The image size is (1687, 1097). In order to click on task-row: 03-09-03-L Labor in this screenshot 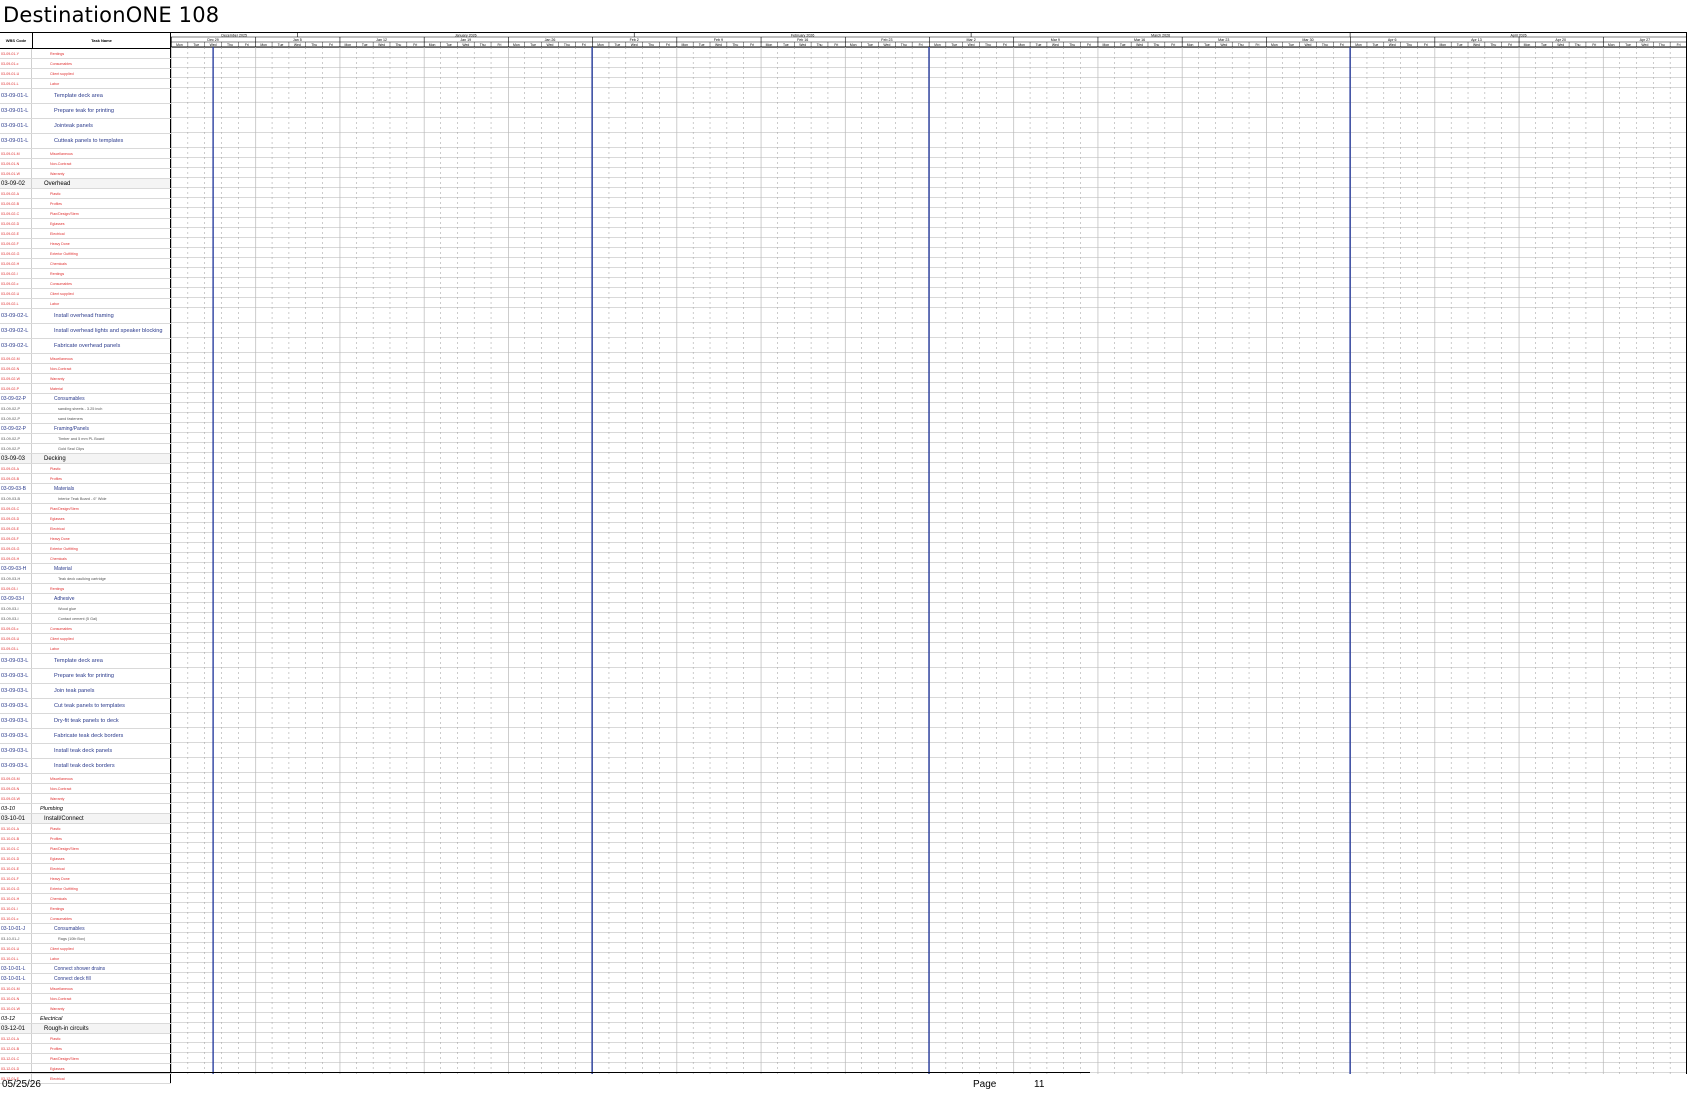, I will do `click(85, 649)`.